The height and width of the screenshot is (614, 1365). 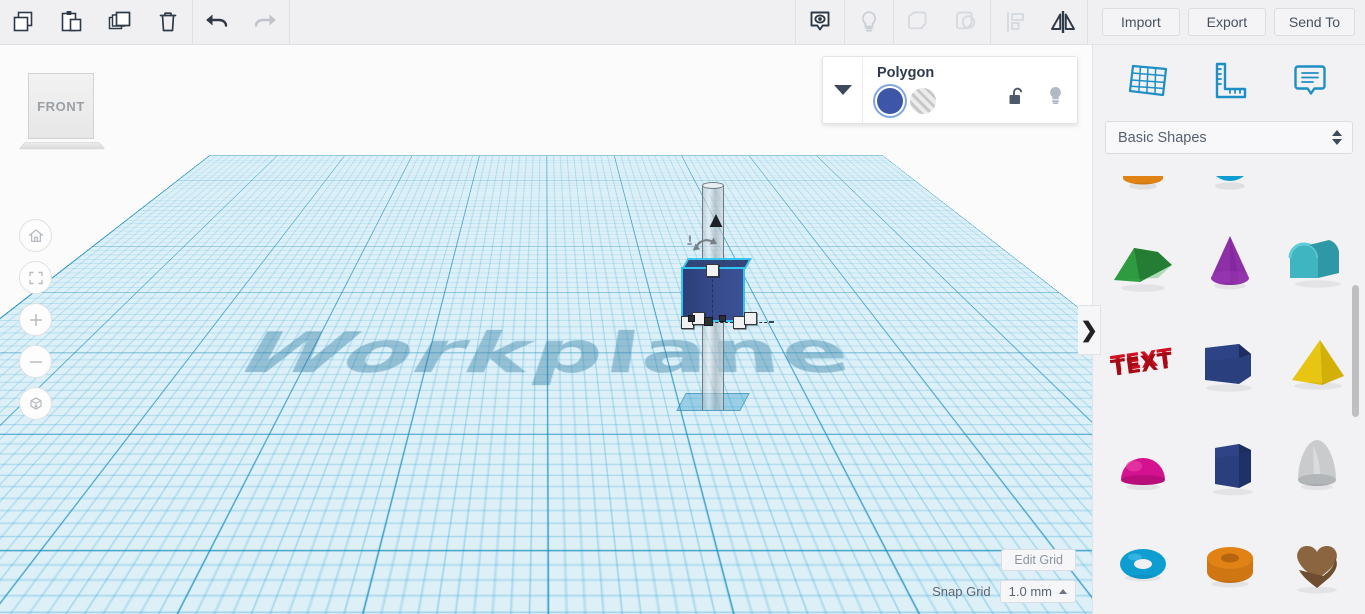 What do you see at coordinates (1142, 195) in the screenshot?
I see `shape-cylinder` at bounding box center [1142, 195].